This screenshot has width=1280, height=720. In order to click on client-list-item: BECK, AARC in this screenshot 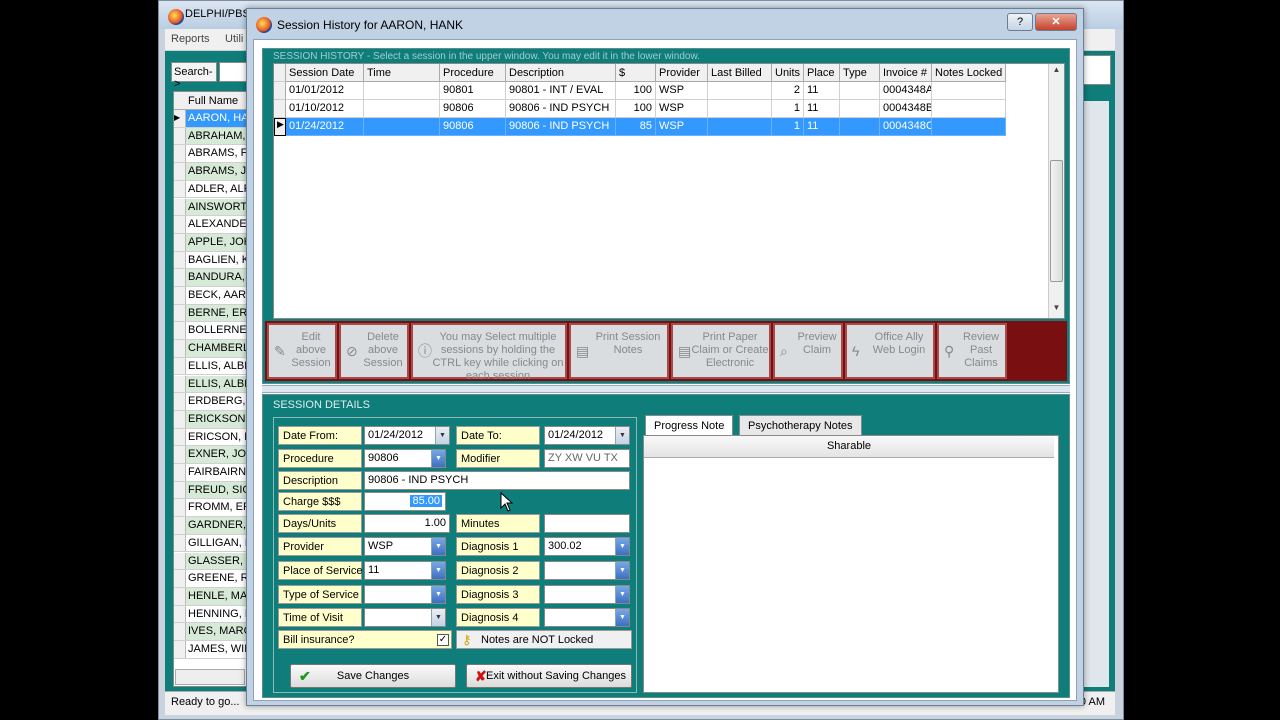, I will do `click(212, 296)`.